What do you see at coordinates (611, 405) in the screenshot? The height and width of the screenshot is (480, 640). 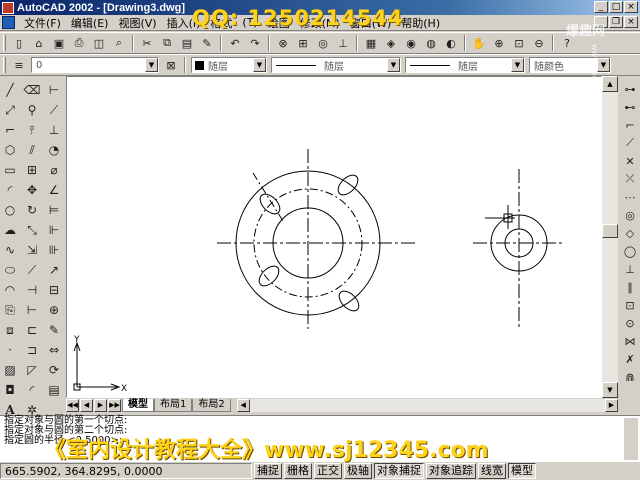 I see `scroll-right-button: ▶` at bounding box center [611, 405].